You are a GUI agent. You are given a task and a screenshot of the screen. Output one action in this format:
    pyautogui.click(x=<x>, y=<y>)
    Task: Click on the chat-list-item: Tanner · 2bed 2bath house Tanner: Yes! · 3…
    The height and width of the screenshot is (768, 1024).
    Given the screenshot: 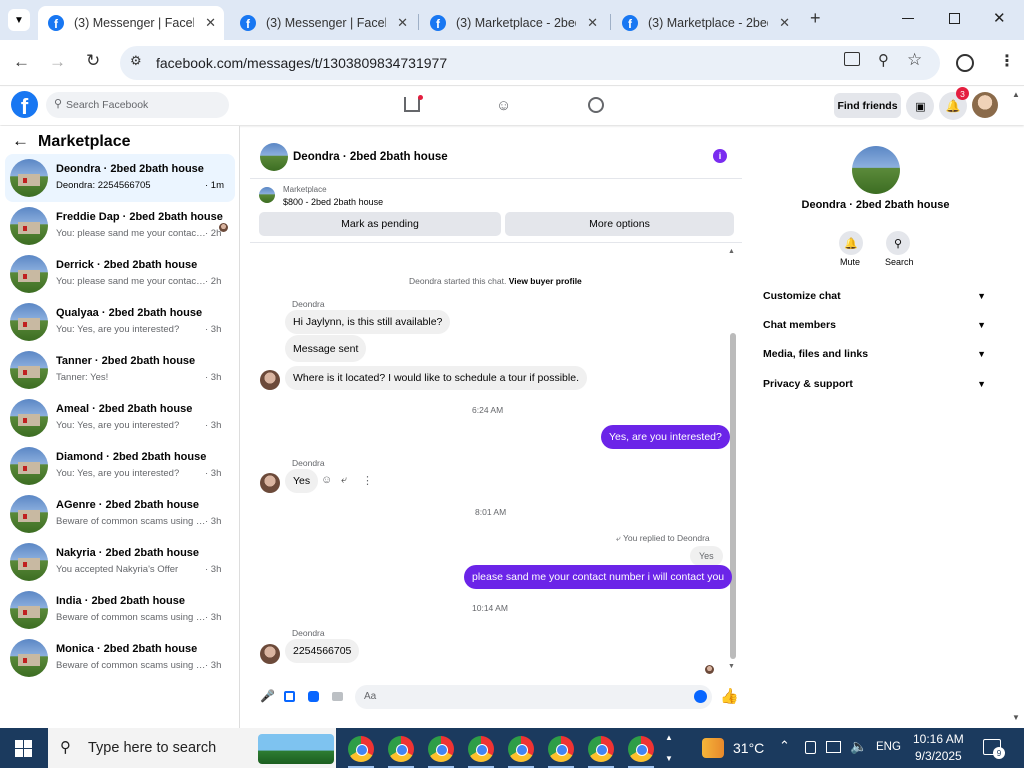 What is the action you would take?
    pyautogui.click(x=120, y=370)
    